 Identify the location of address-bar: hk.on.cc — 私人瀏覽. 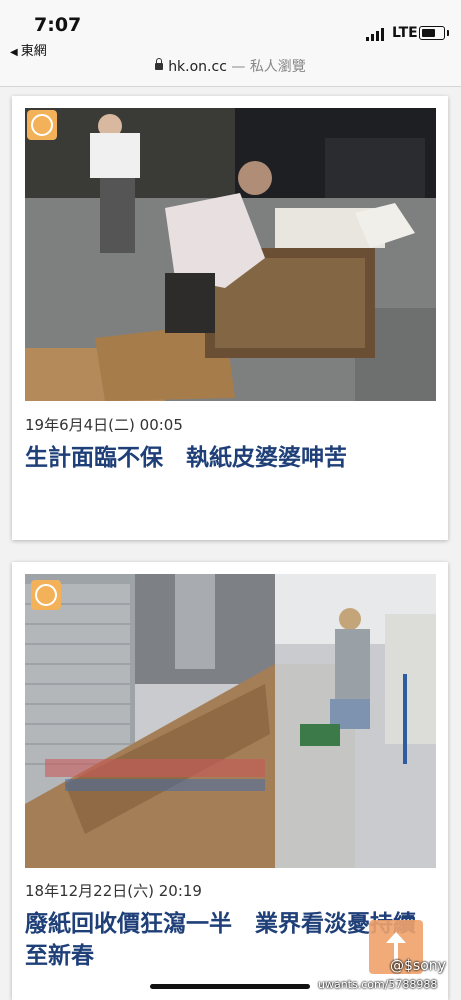
(230, 66).